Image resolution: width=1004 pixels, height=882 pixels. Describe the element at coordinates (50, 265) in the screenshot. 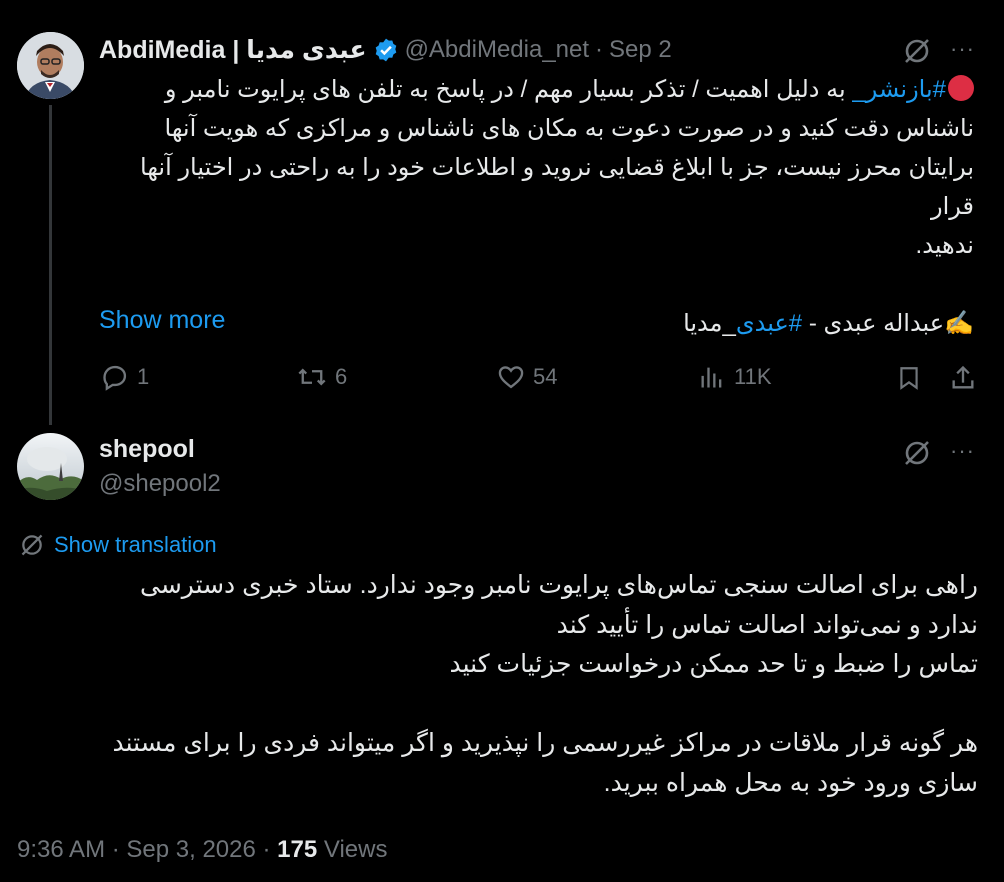

I see `thread-connector-line` at that location.